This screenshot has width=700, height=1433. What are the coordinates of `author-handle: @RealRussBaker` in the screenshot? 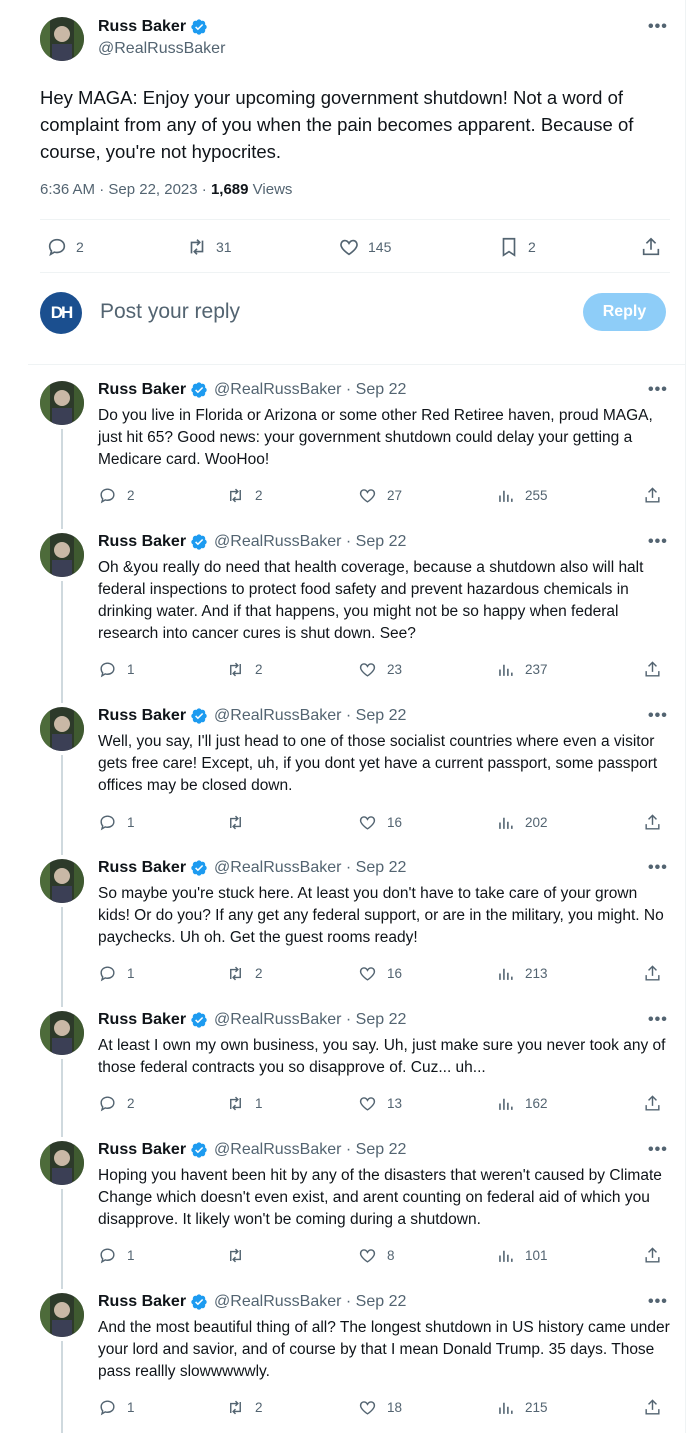 It's located at (161, 49).